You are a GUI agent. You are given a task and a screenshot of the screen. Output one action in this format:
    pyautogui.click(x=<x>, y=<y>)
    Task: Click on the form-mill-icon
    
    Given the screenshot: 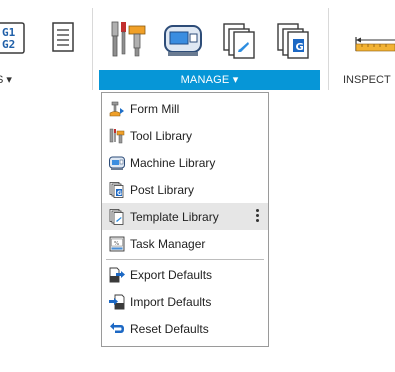 What is the action you would take?
    pyautogui.click(x=117, y=109)
    